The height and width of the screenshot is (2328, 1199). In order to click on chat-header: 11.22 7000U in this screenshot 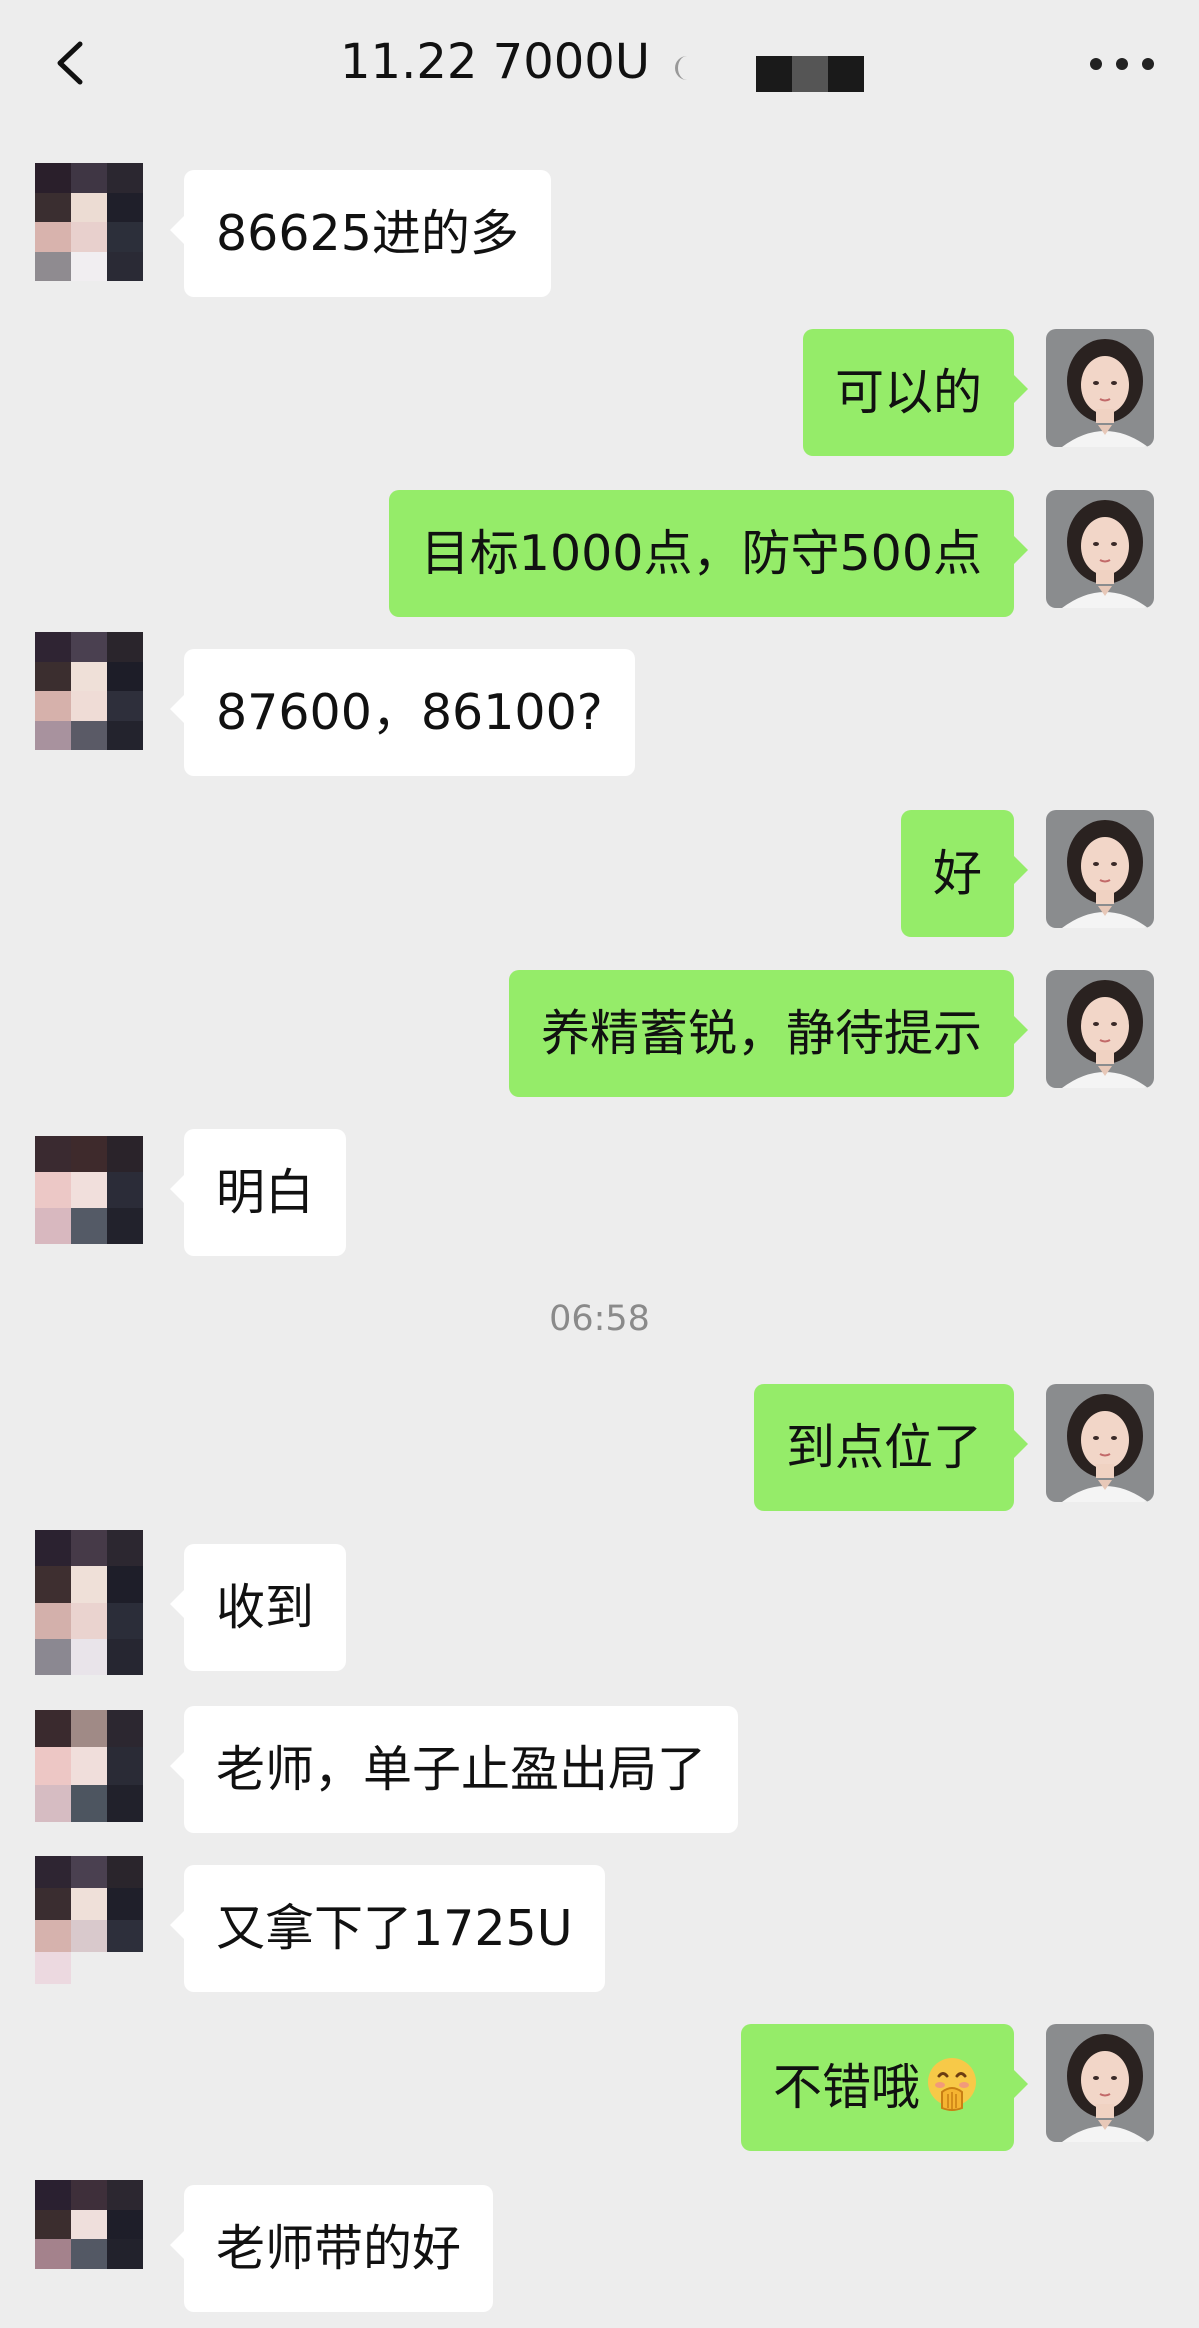, I will do `click(599, 68)`.